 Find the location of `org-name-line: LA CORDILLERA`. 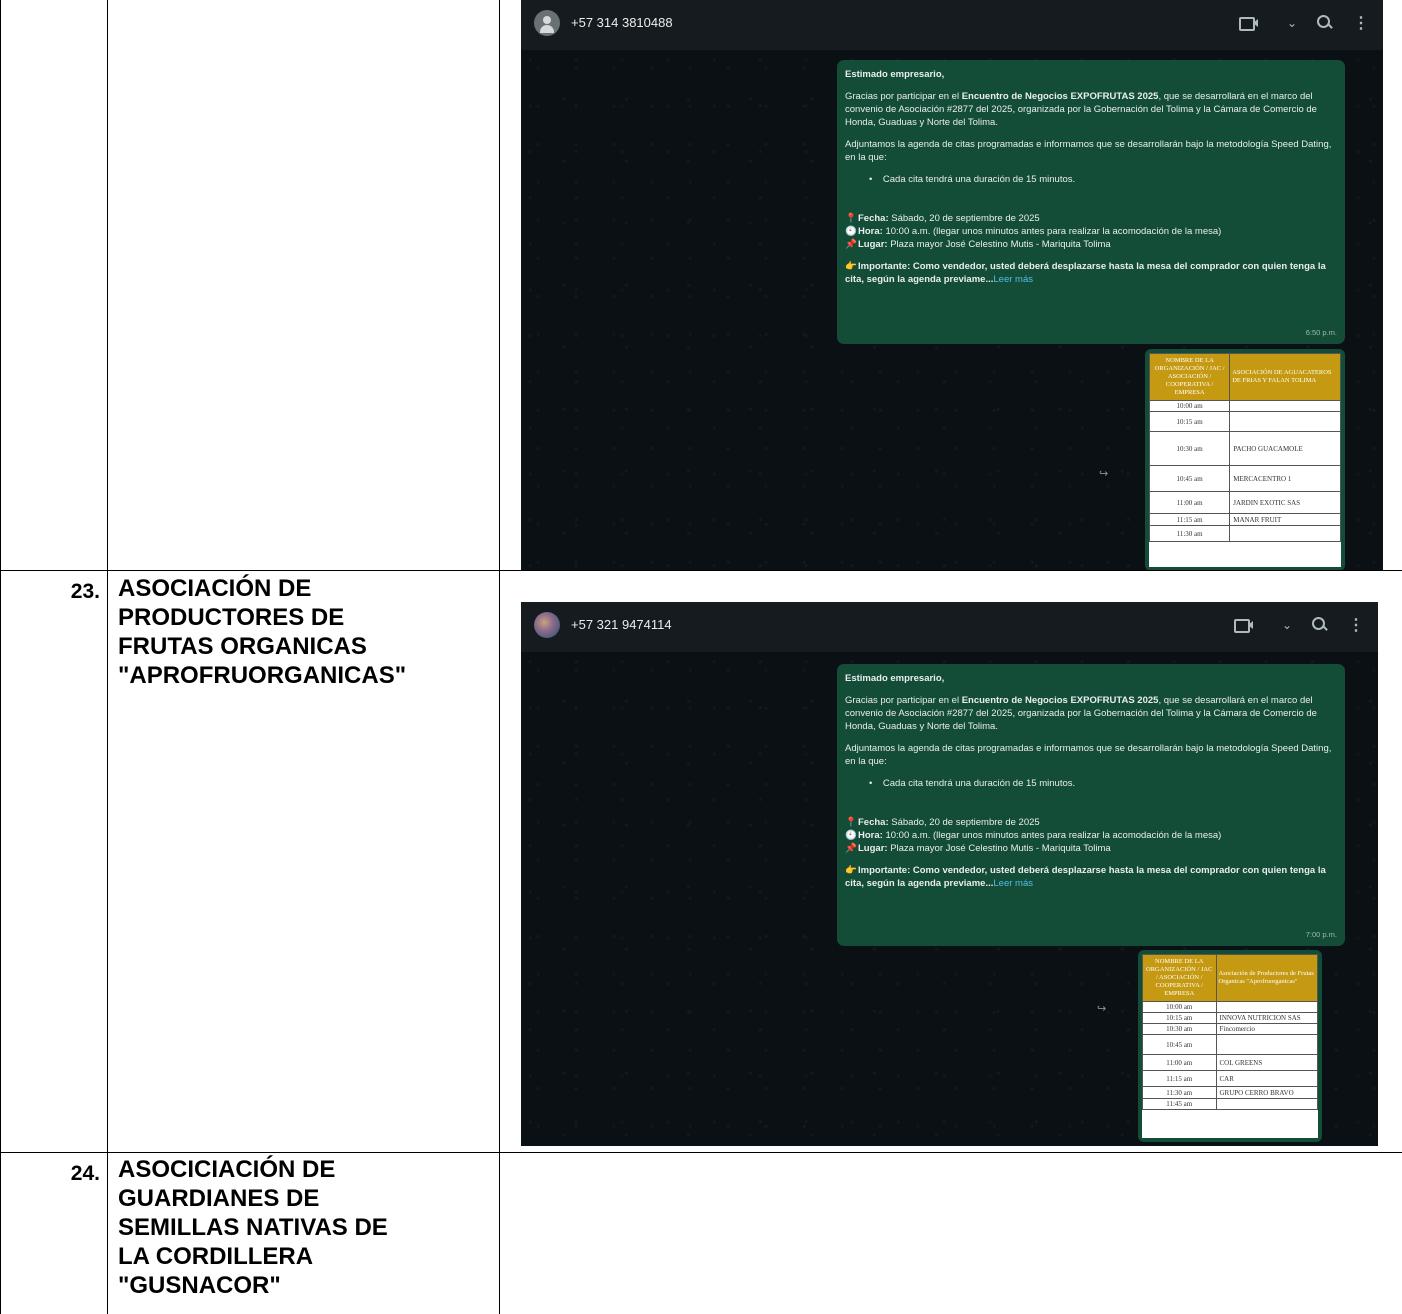

org-name-line: LA CORDILLERA is located at coordinates (216, 1256).